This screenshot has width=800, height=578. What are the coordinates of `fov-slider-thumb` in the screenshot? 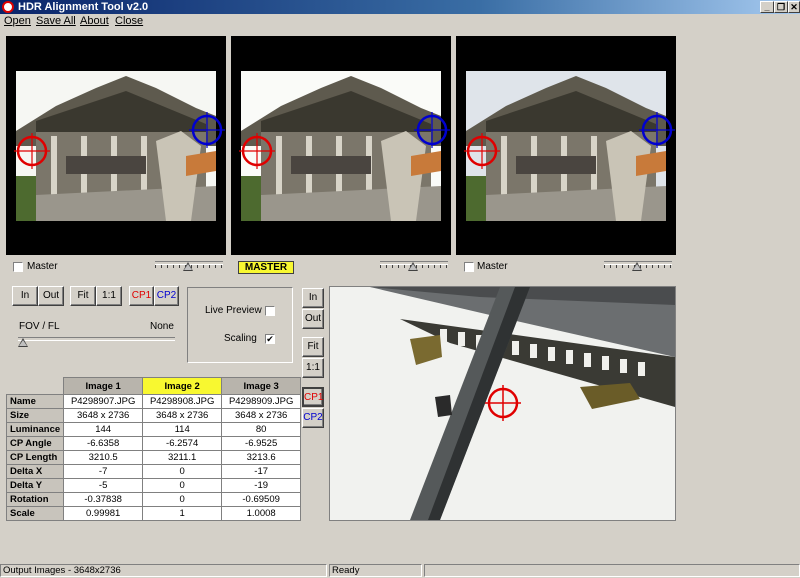 It's located at (23, 342).